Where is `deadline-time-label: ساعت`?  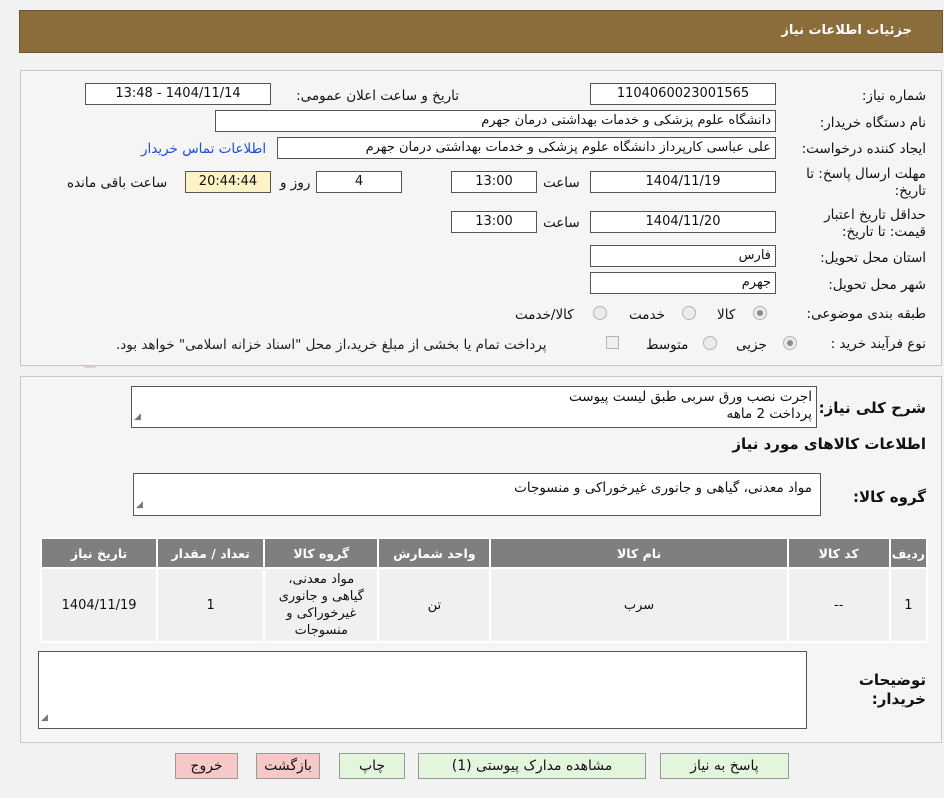
deadline-time-label: ساعت is located at coordinates (561, 183).